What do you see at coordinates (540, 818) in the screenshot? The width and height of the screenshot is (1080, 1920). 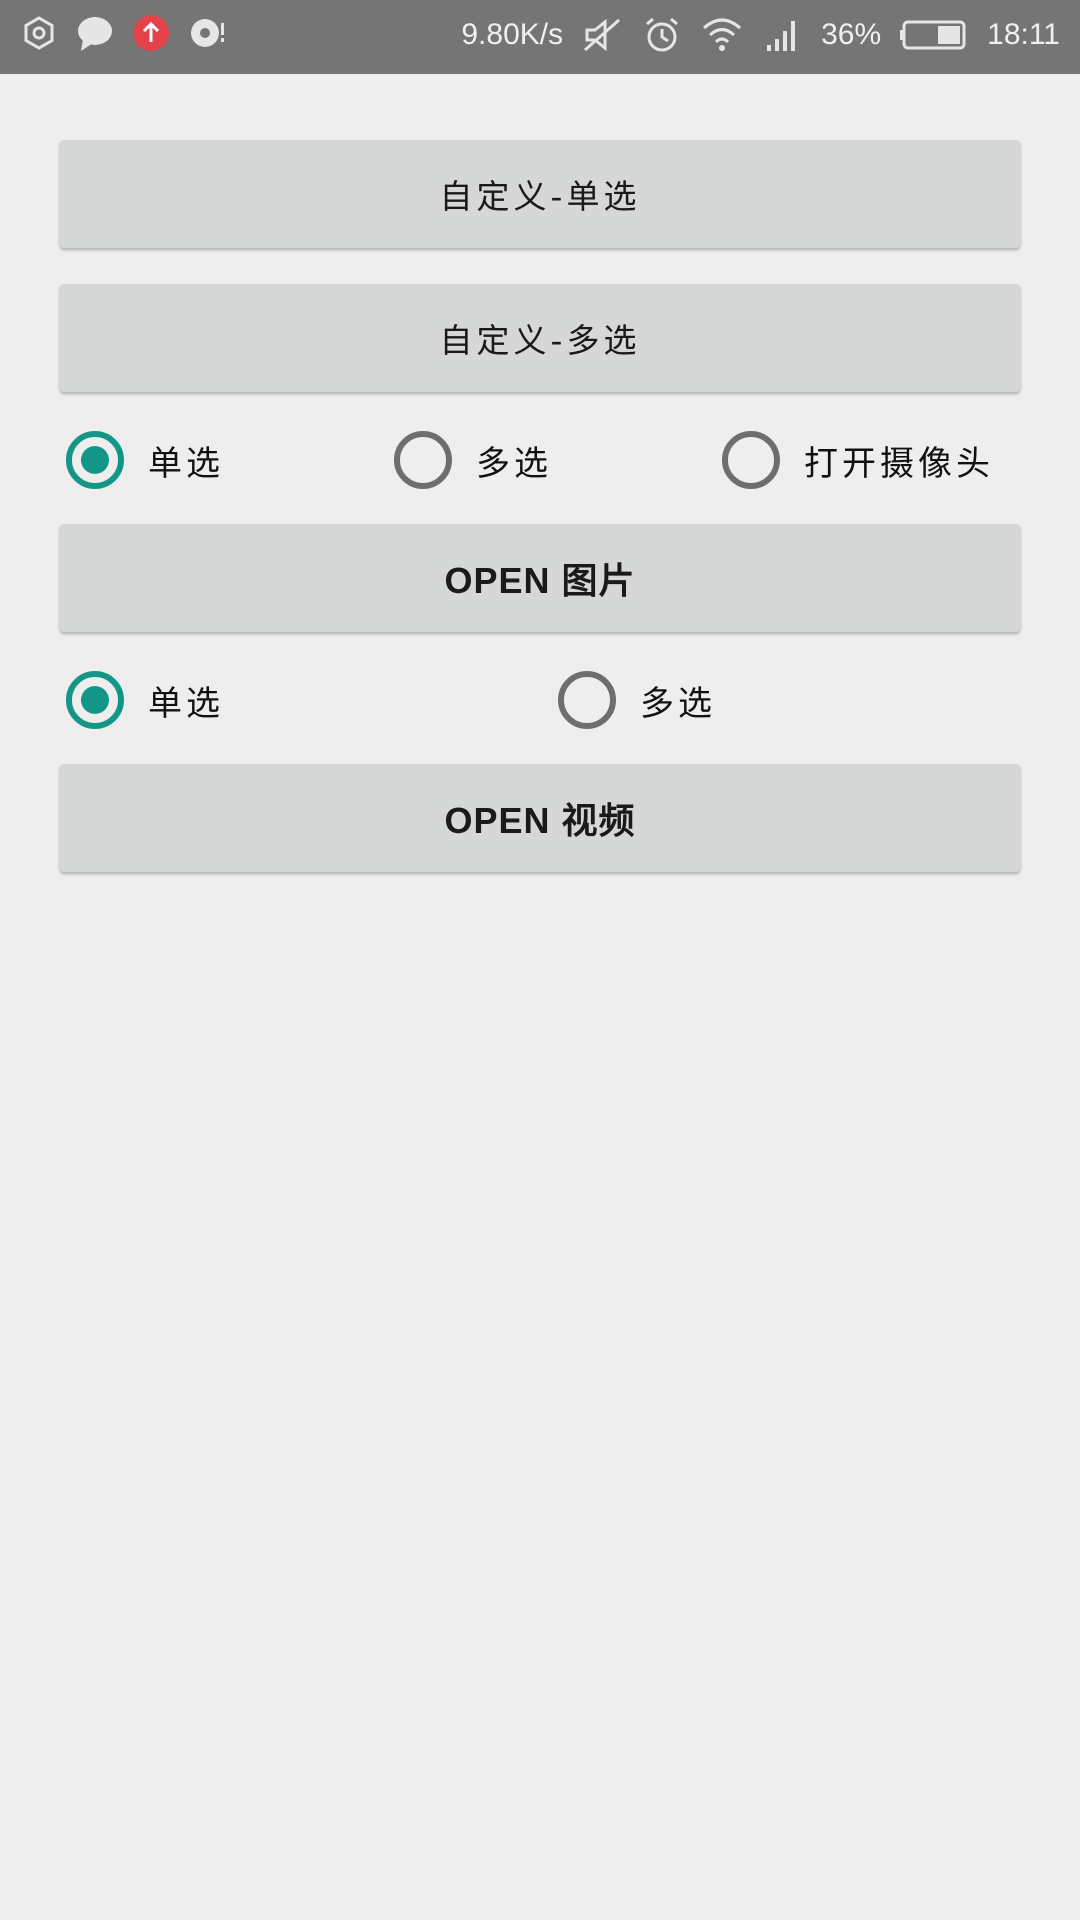 I see `open-video-button: OPEN 视频` at bounding box center [540, 818].